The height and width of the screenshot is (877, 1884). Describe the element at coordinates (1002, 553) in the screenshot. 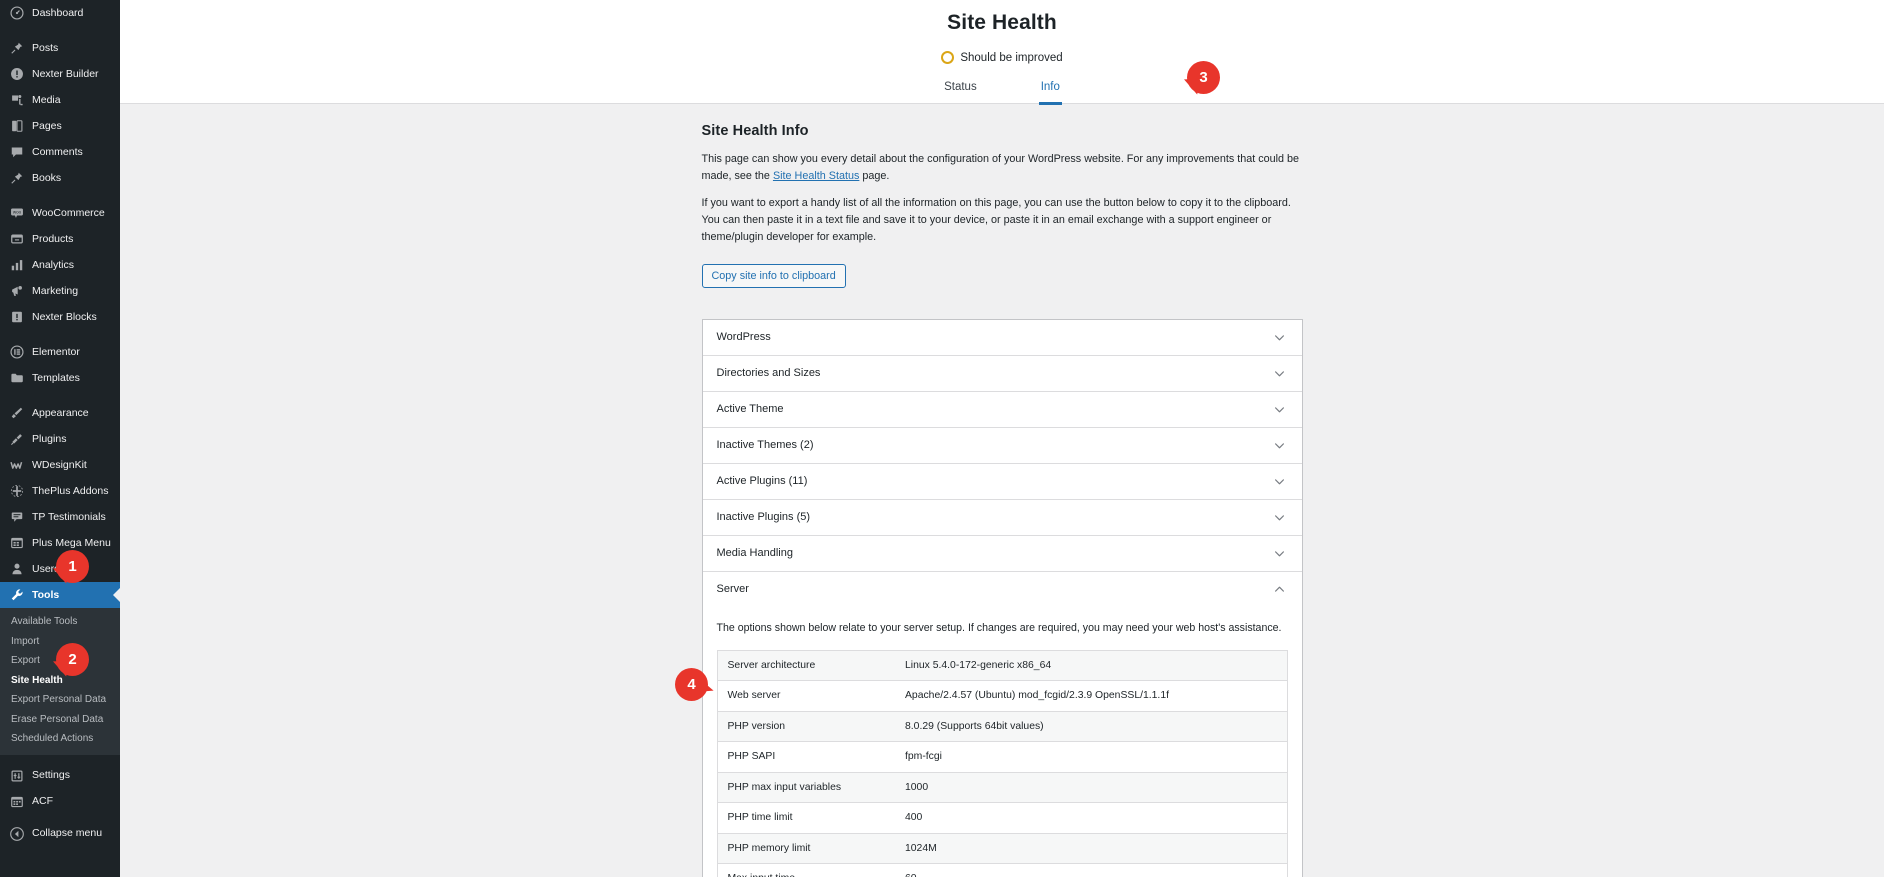

I see `accordion-header-media-handling: Media Handling` at that location.